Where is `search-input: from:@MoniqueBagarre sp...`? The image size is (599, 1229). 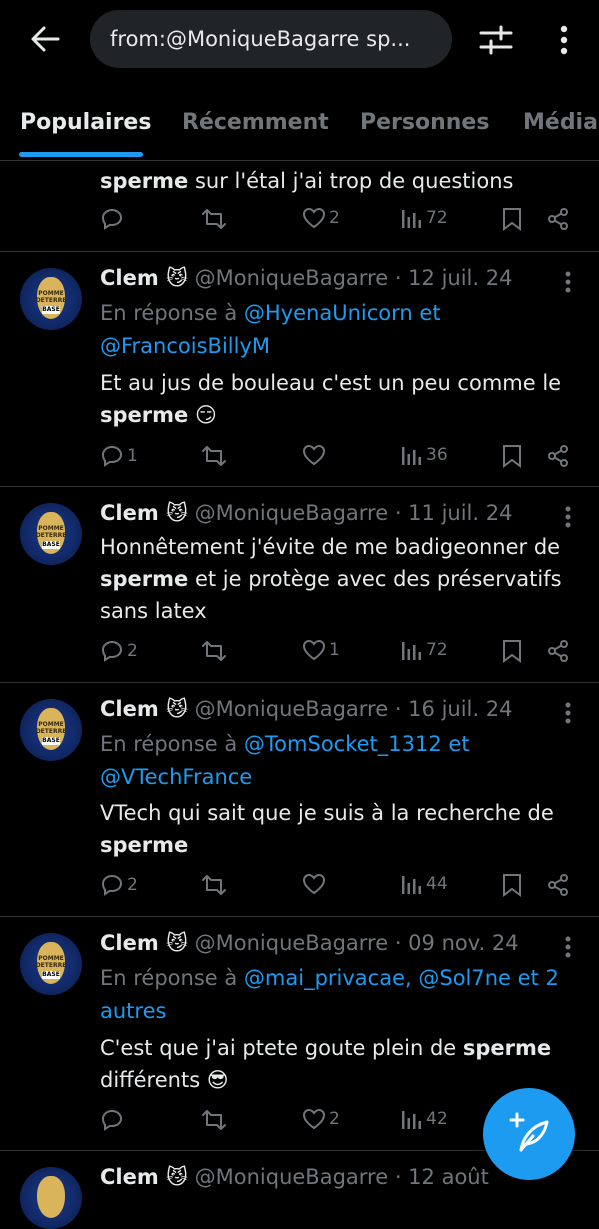
search-input: from:@MoniqueBagarre sp... is located at coordinates (271, 39).